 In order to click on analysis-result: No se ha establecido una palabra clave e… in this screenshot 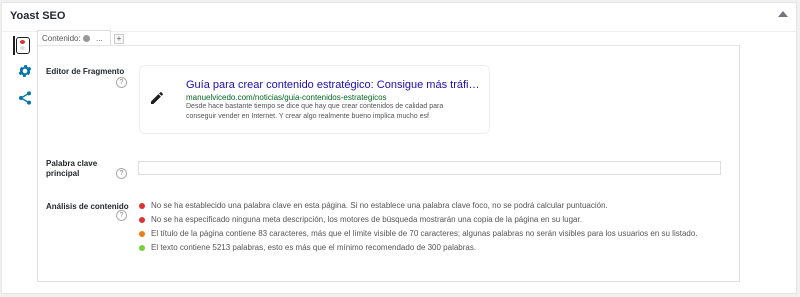, I will do `click(428, 206)`.